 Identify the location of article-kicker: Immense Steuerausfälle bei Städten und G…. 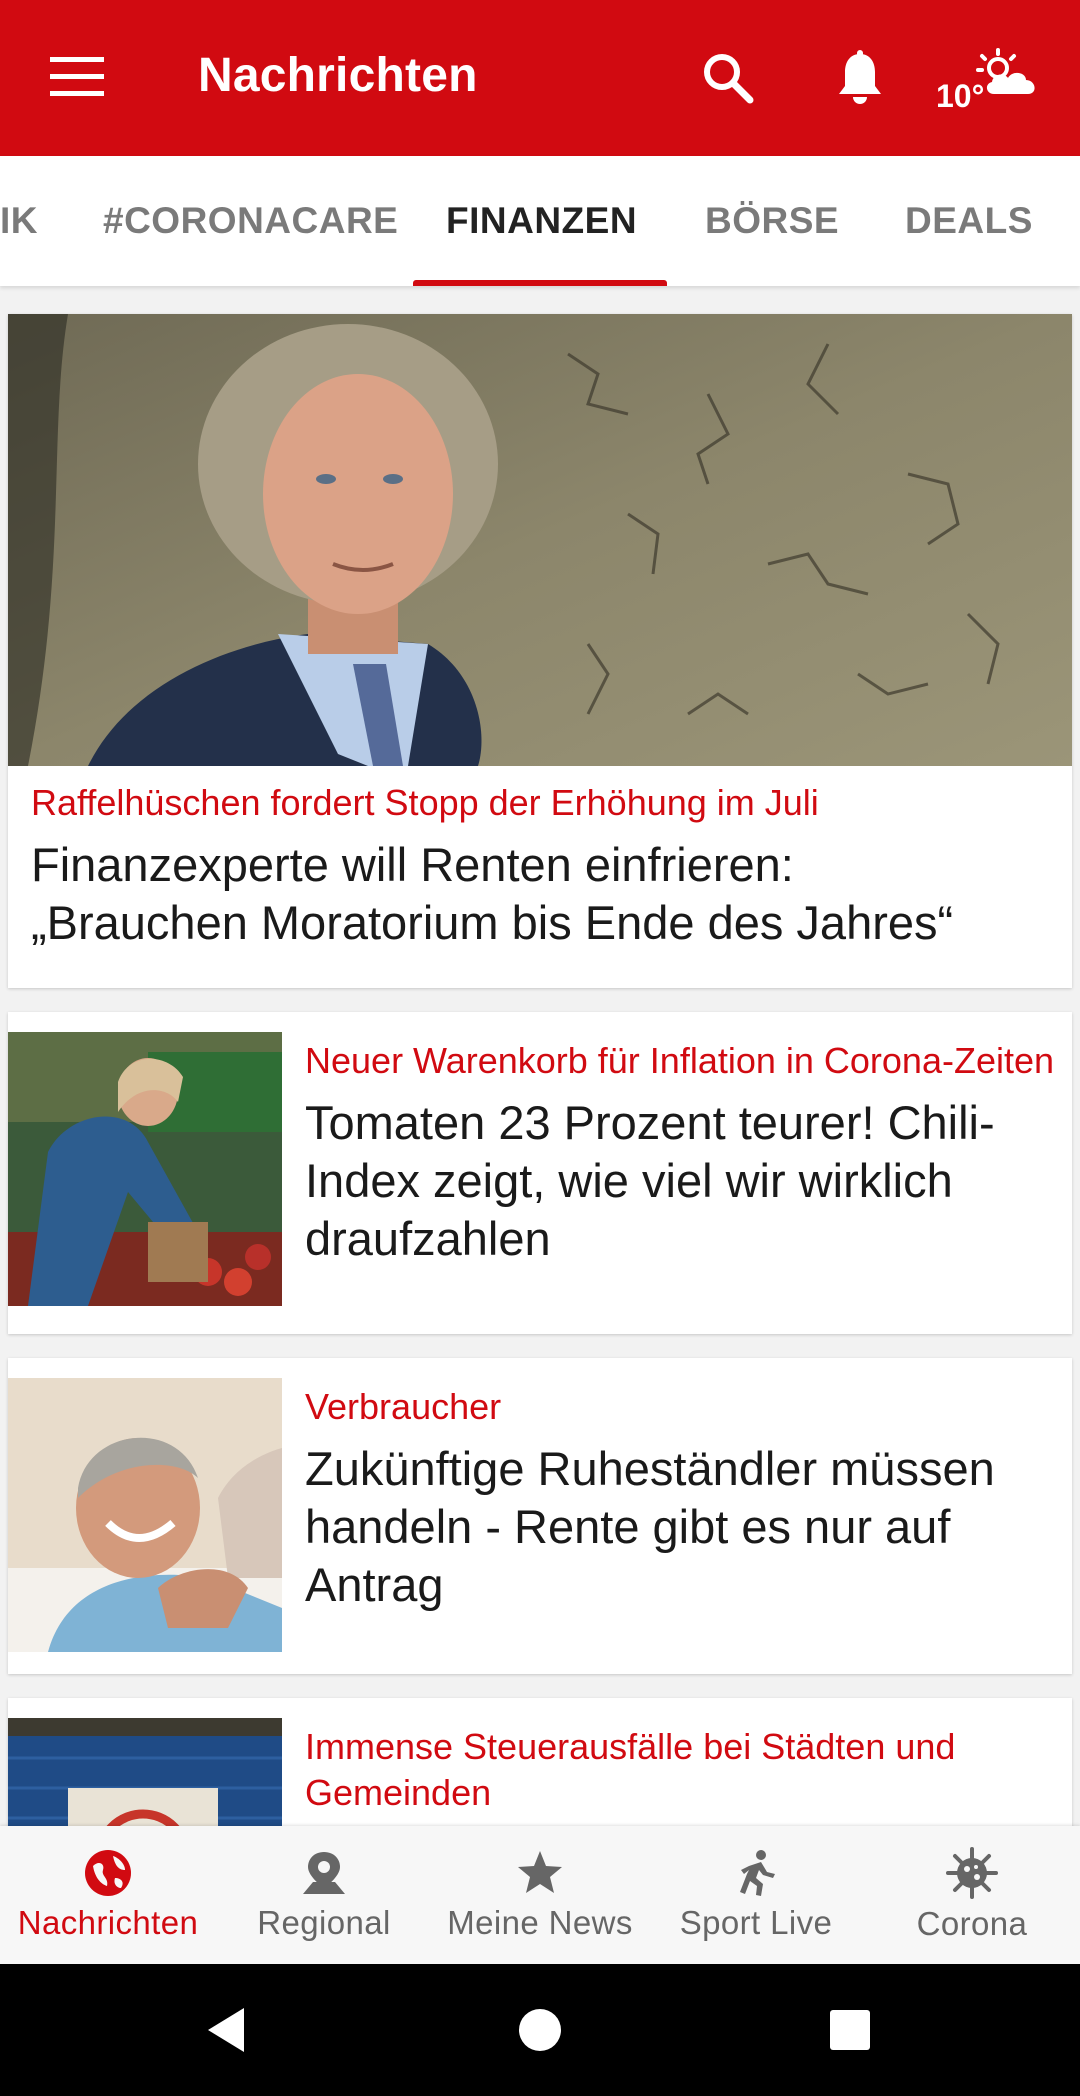
(630, 1769).